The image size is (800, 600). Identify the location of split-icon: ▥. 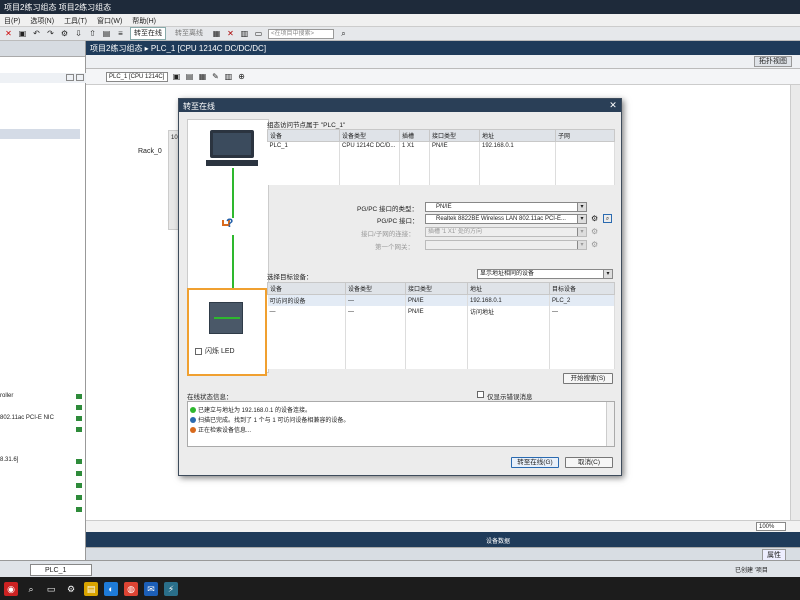
(244, 33).